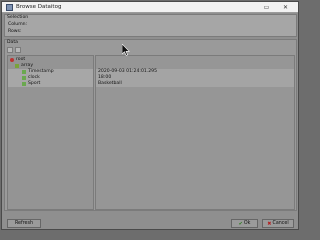 This screenshot has width=320, height=240. I want to click on selection-legend: Selection, so click(18, 17).